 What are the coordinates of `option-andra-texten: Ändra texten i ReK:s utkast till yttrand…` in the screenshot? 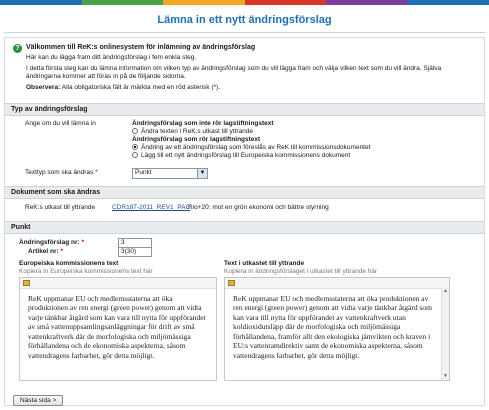 It's located at (251, 131).